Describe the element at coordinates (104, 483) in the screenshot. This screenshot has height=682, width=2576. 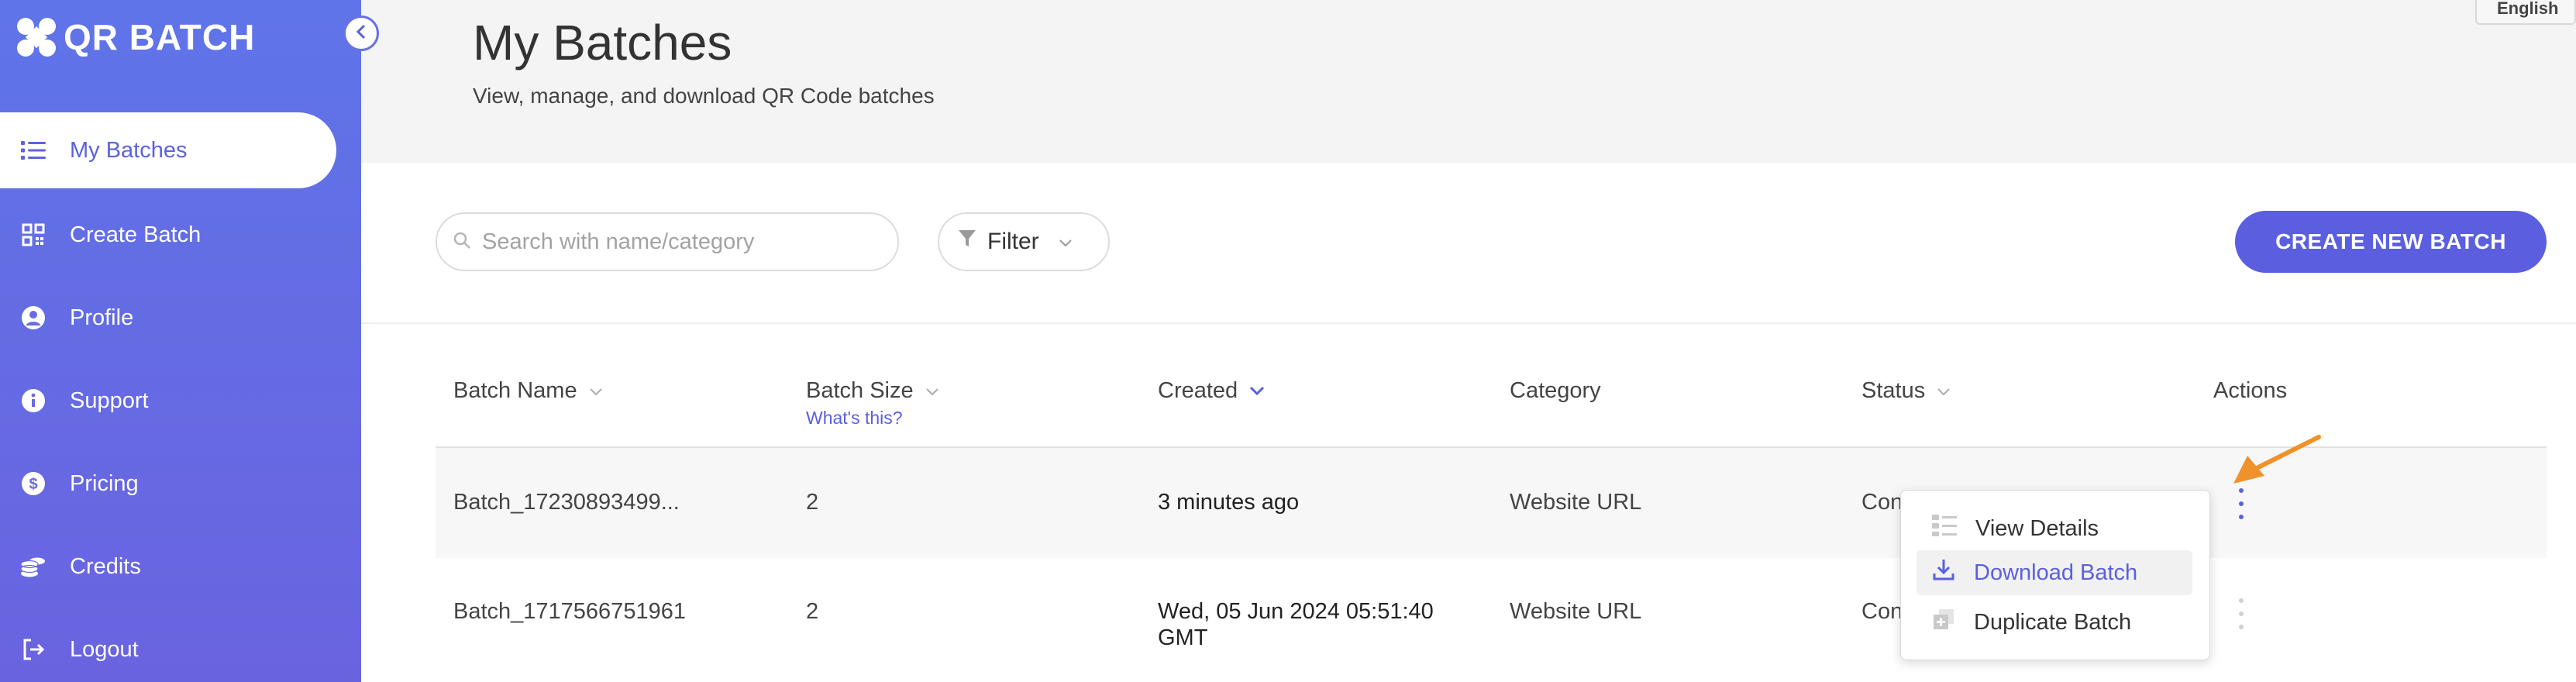
I see `sidebar-item-label: Pricing` at that location.